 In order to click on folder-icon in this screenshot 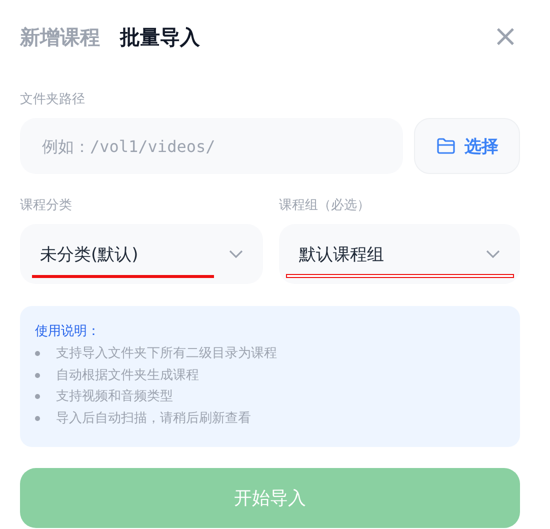, I will do `click(446, 146)`.